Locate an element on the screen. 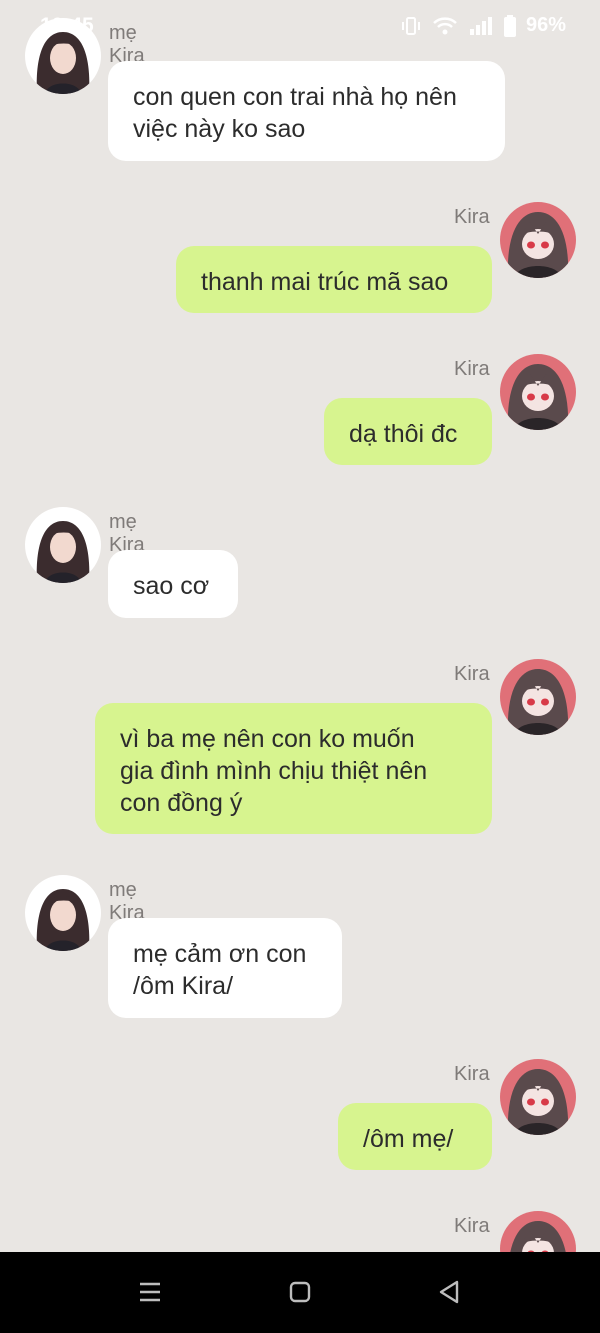  message-bubble: sao cơ is located at coordinates (173, 584).